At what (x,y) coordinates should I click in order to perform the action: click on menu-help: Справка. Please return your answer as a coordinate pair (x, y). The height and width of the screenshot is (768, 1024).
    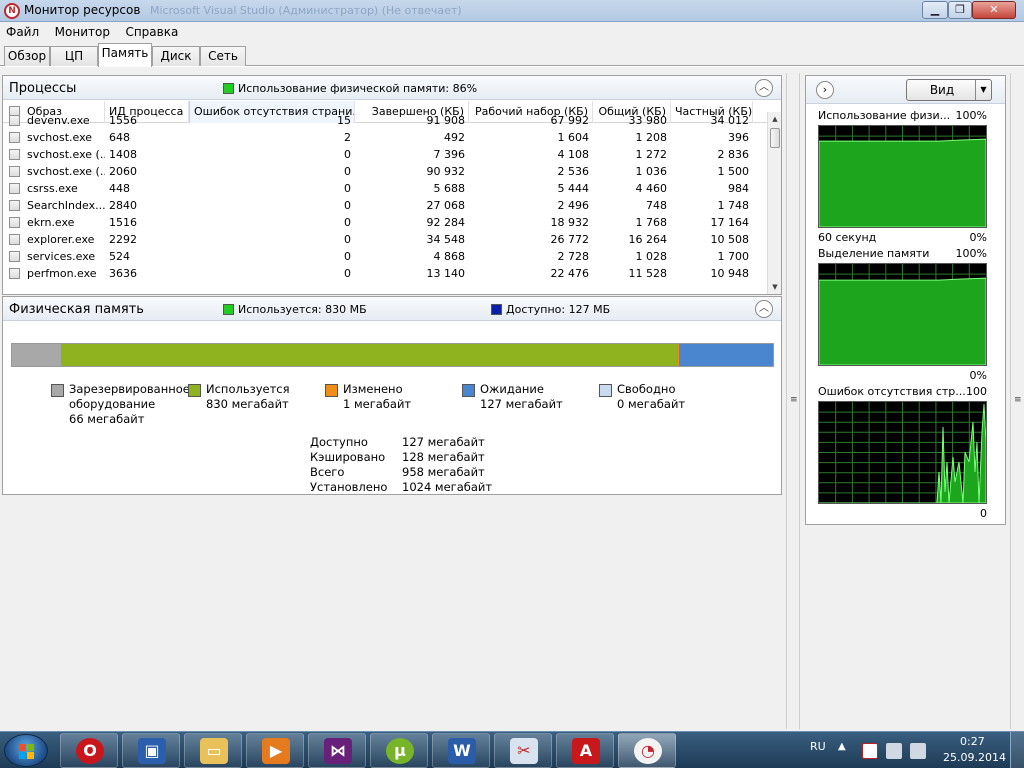
    Looking at the image, I should click on (151, 30).